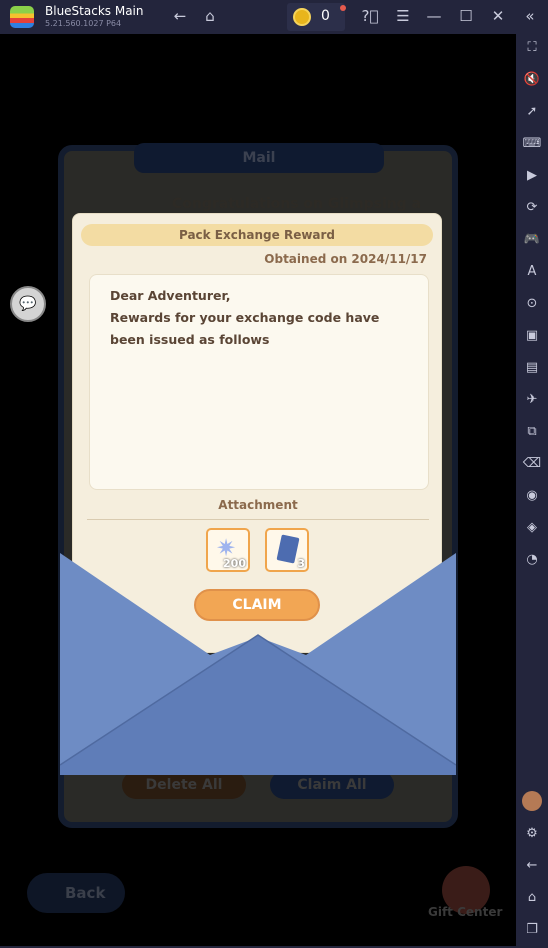 The height and width of the screenshot is (948, 548). What do you see at coordinates (532, 866) in the screenshot?
I see `android-back-icon: ←` at bounding box center [532, 866].